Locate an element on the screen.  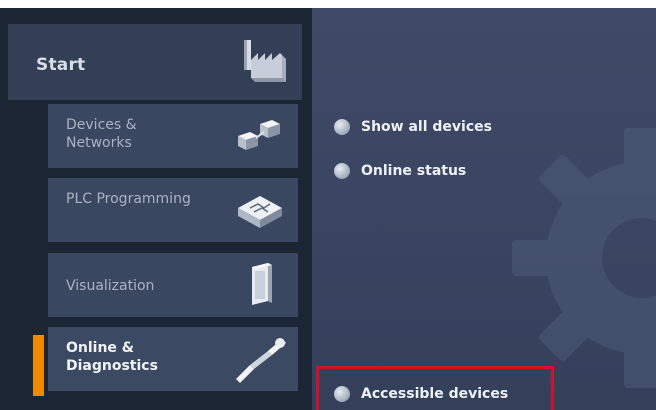
show-all-devices-link: Show all devices is located at coordinates (413, 127).